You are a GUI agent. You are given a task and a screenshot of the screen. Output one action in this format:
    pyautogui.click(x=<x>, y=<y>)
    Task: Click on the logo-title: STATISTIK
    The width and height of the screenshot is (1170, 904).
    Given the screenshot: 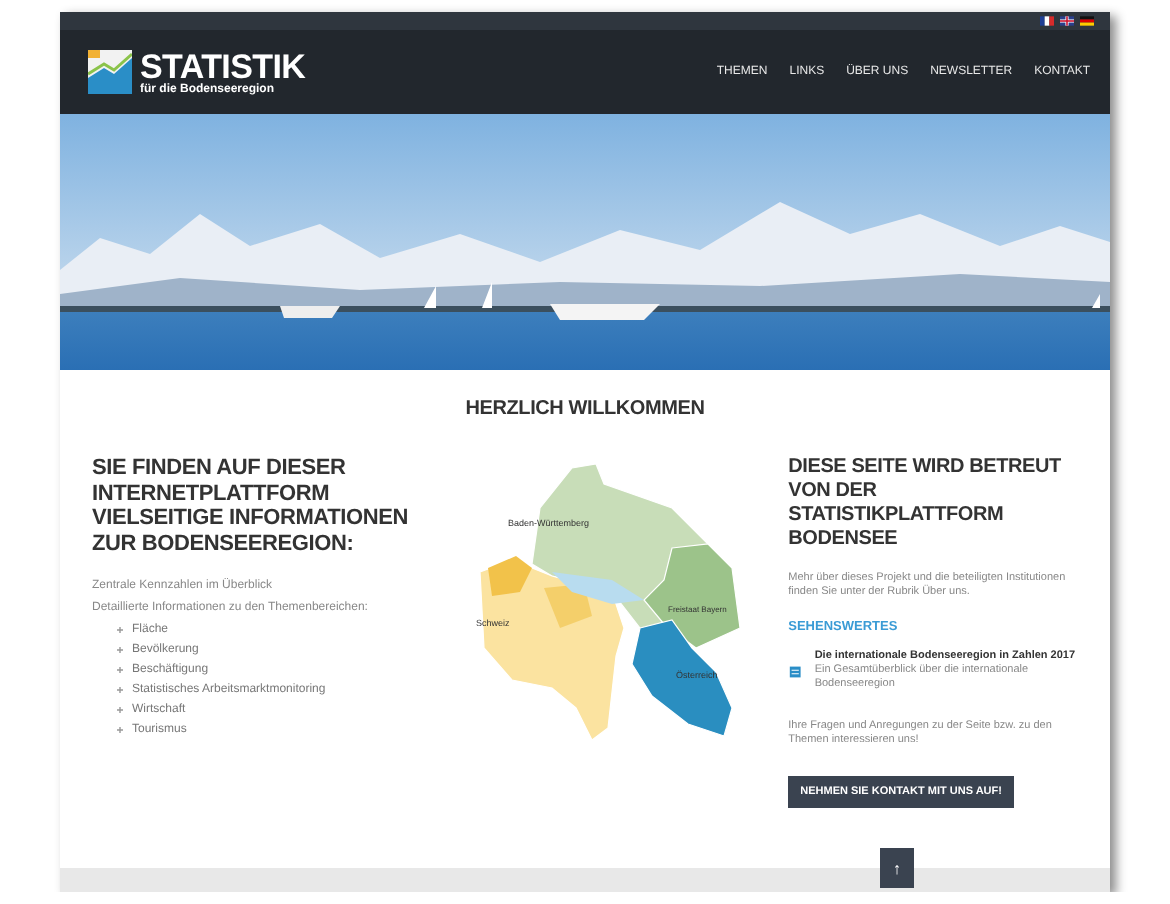 What is the action you would take?
    pyautogui.click(x=223, y=66)
    